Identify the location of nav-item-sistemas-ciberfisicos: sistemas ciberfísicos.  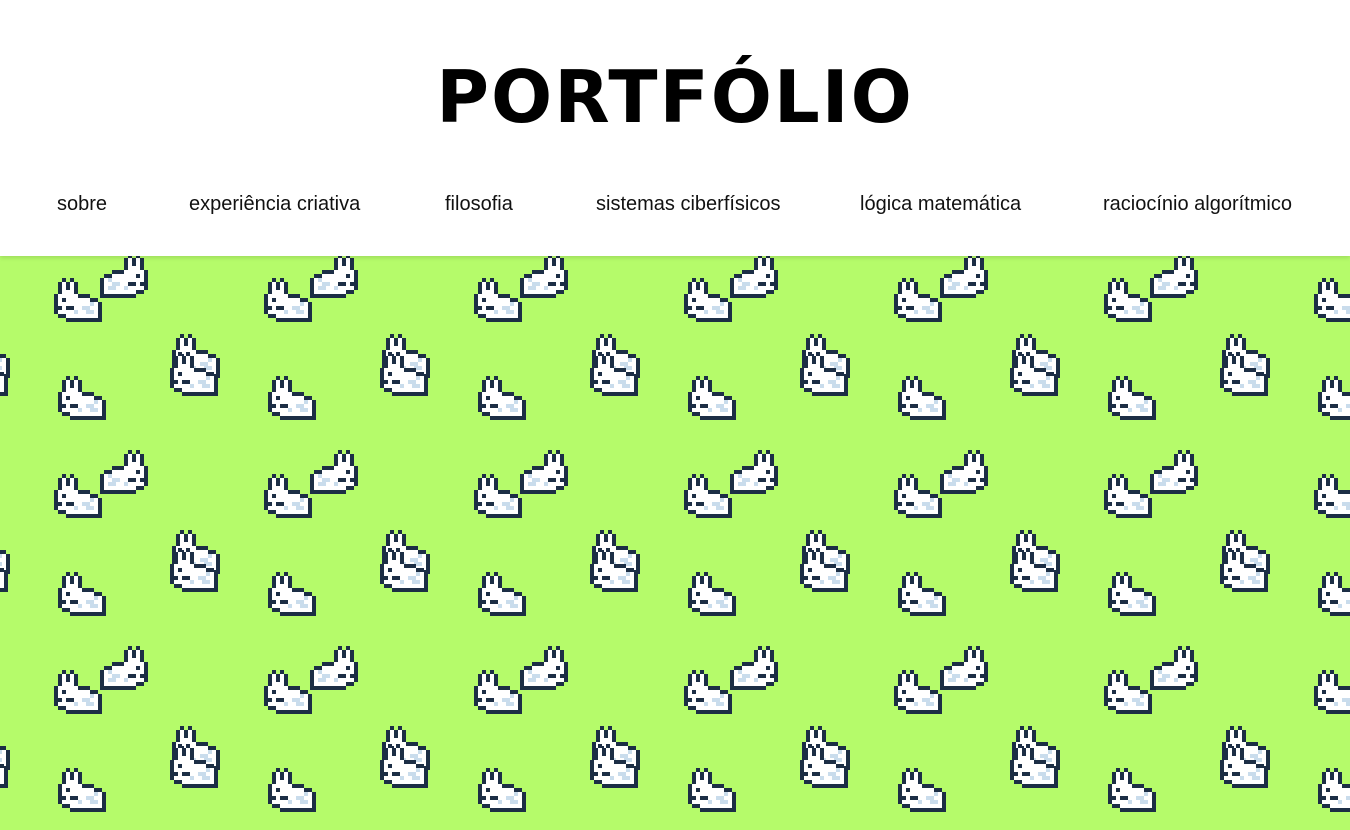
(688, 204).